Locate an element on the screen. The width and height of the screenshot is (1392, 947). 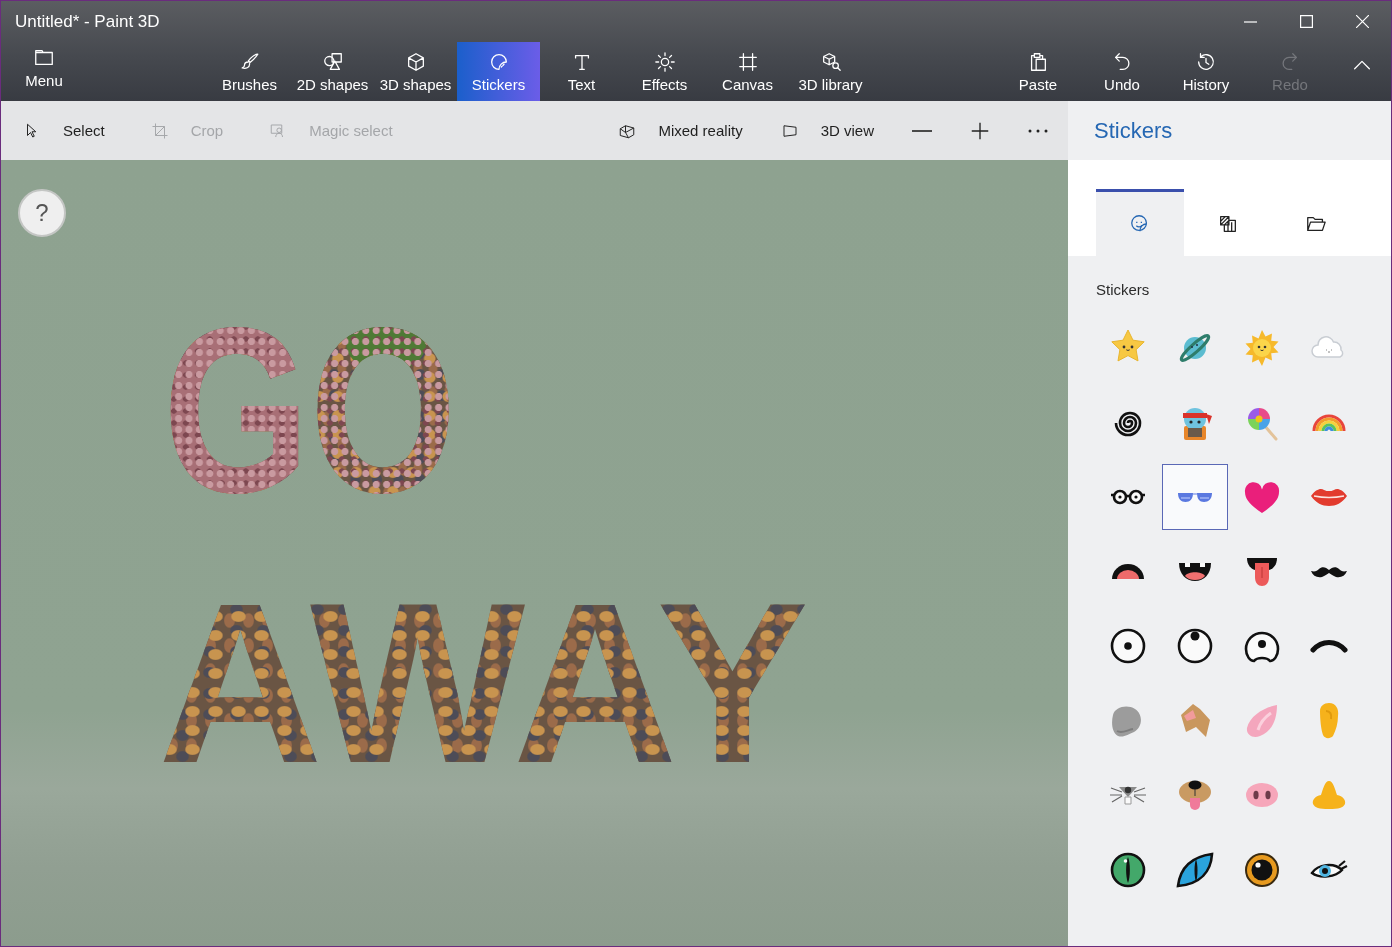
open-mouth-icon is located at coordinates (1128, 571).